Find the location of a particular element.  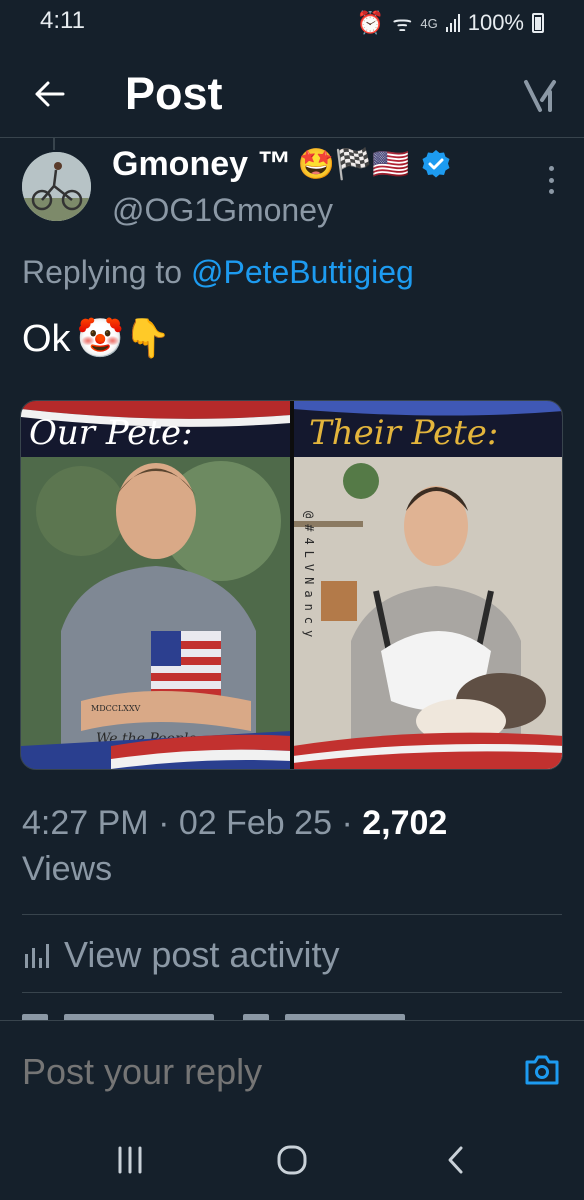

right-caption: Their Pete: is located at coordinates (403, 433).